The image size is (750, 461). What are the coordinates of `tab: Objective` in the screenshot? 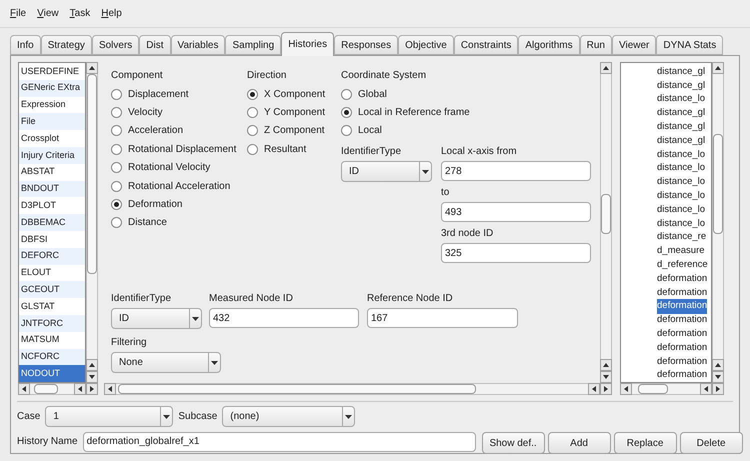 It's located at (426, 45).